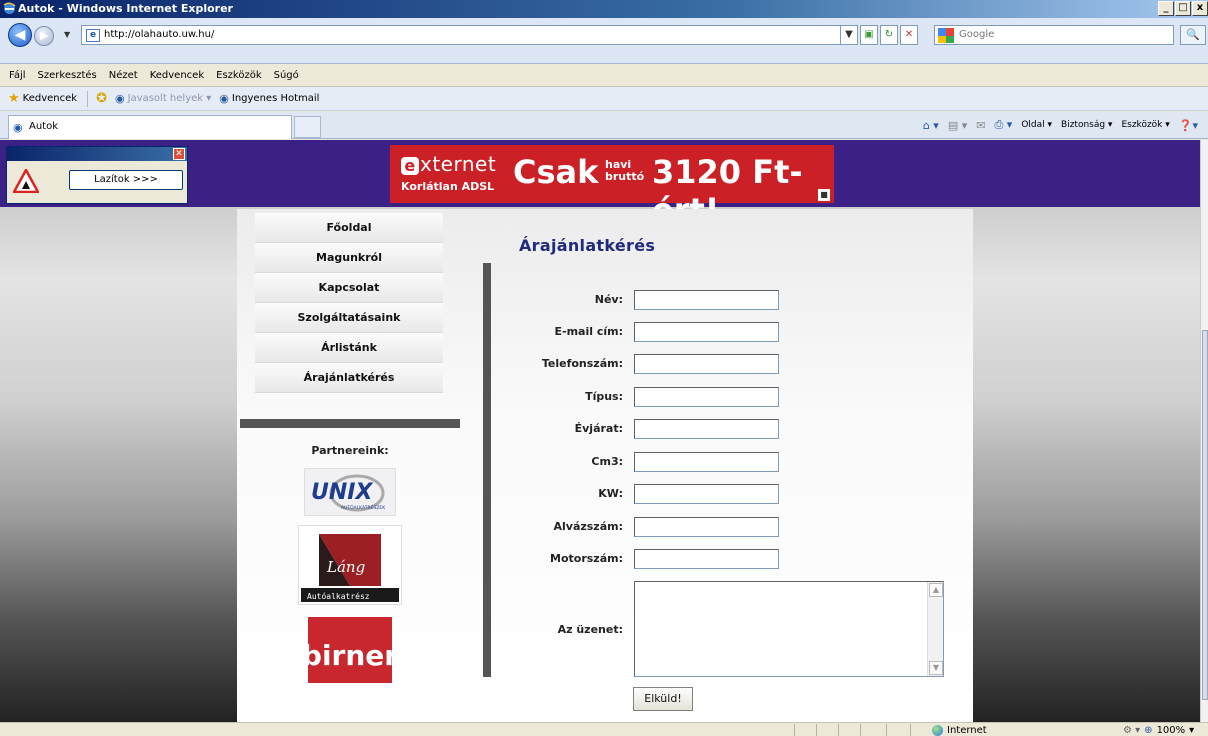  I want to click on zoom-control: ⚙ ▾ ⊕ 100% ▾, so click(1158, 729).